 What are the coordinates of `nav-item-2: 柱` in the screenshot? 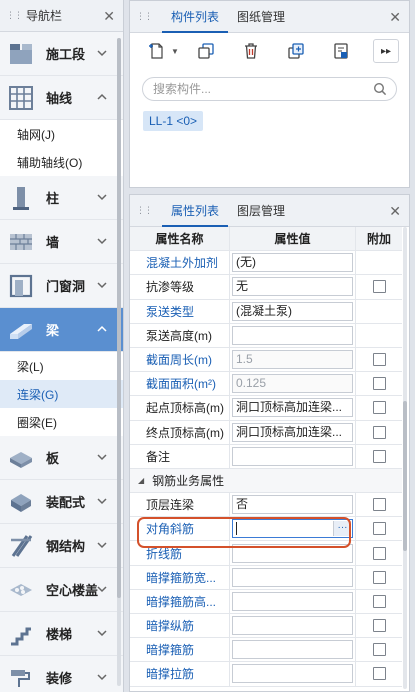 It's located at (61, 198).